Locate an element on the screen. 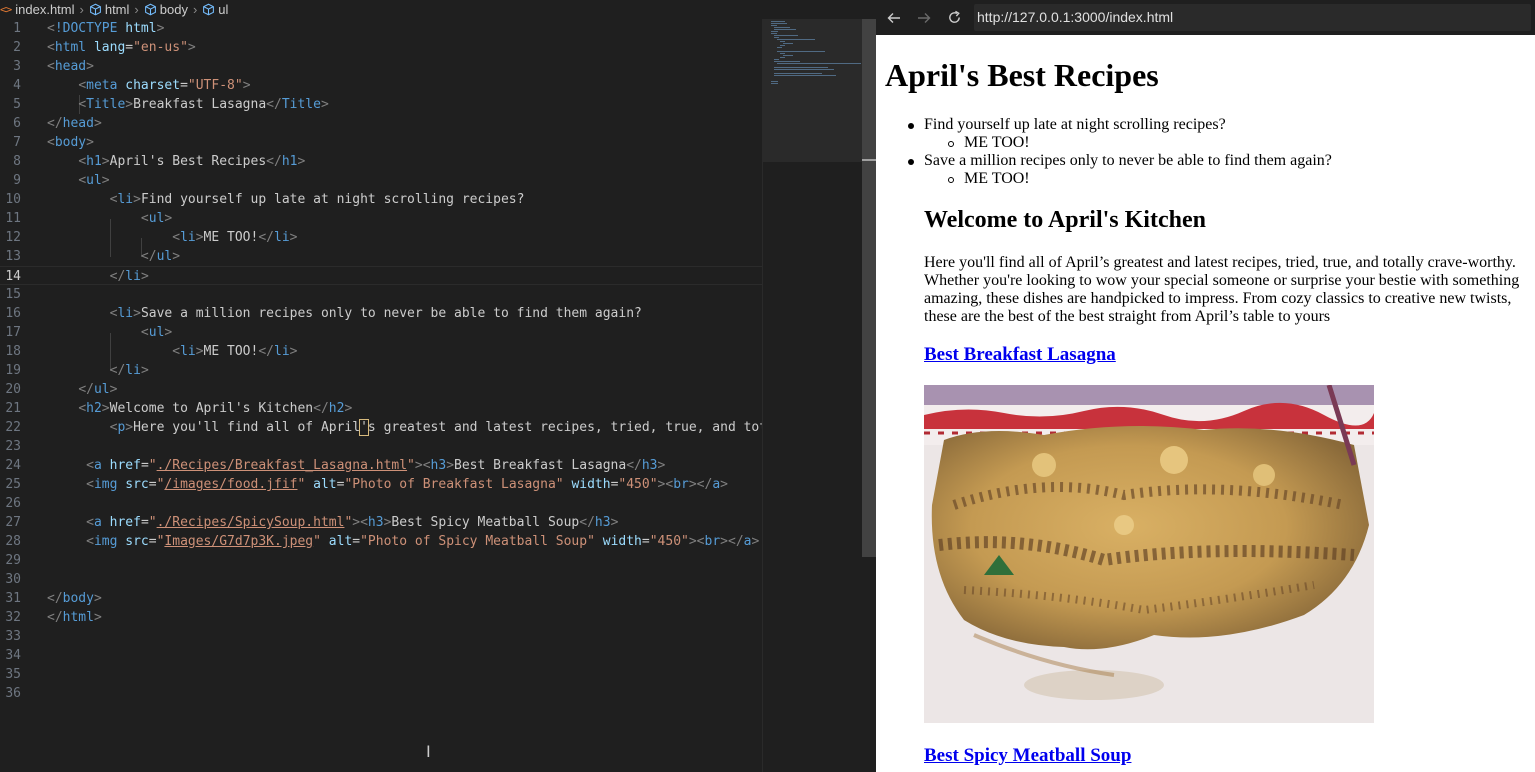 This screenshot has height=772, width=1535. minimap-slider is located at coordinates (813, 90).